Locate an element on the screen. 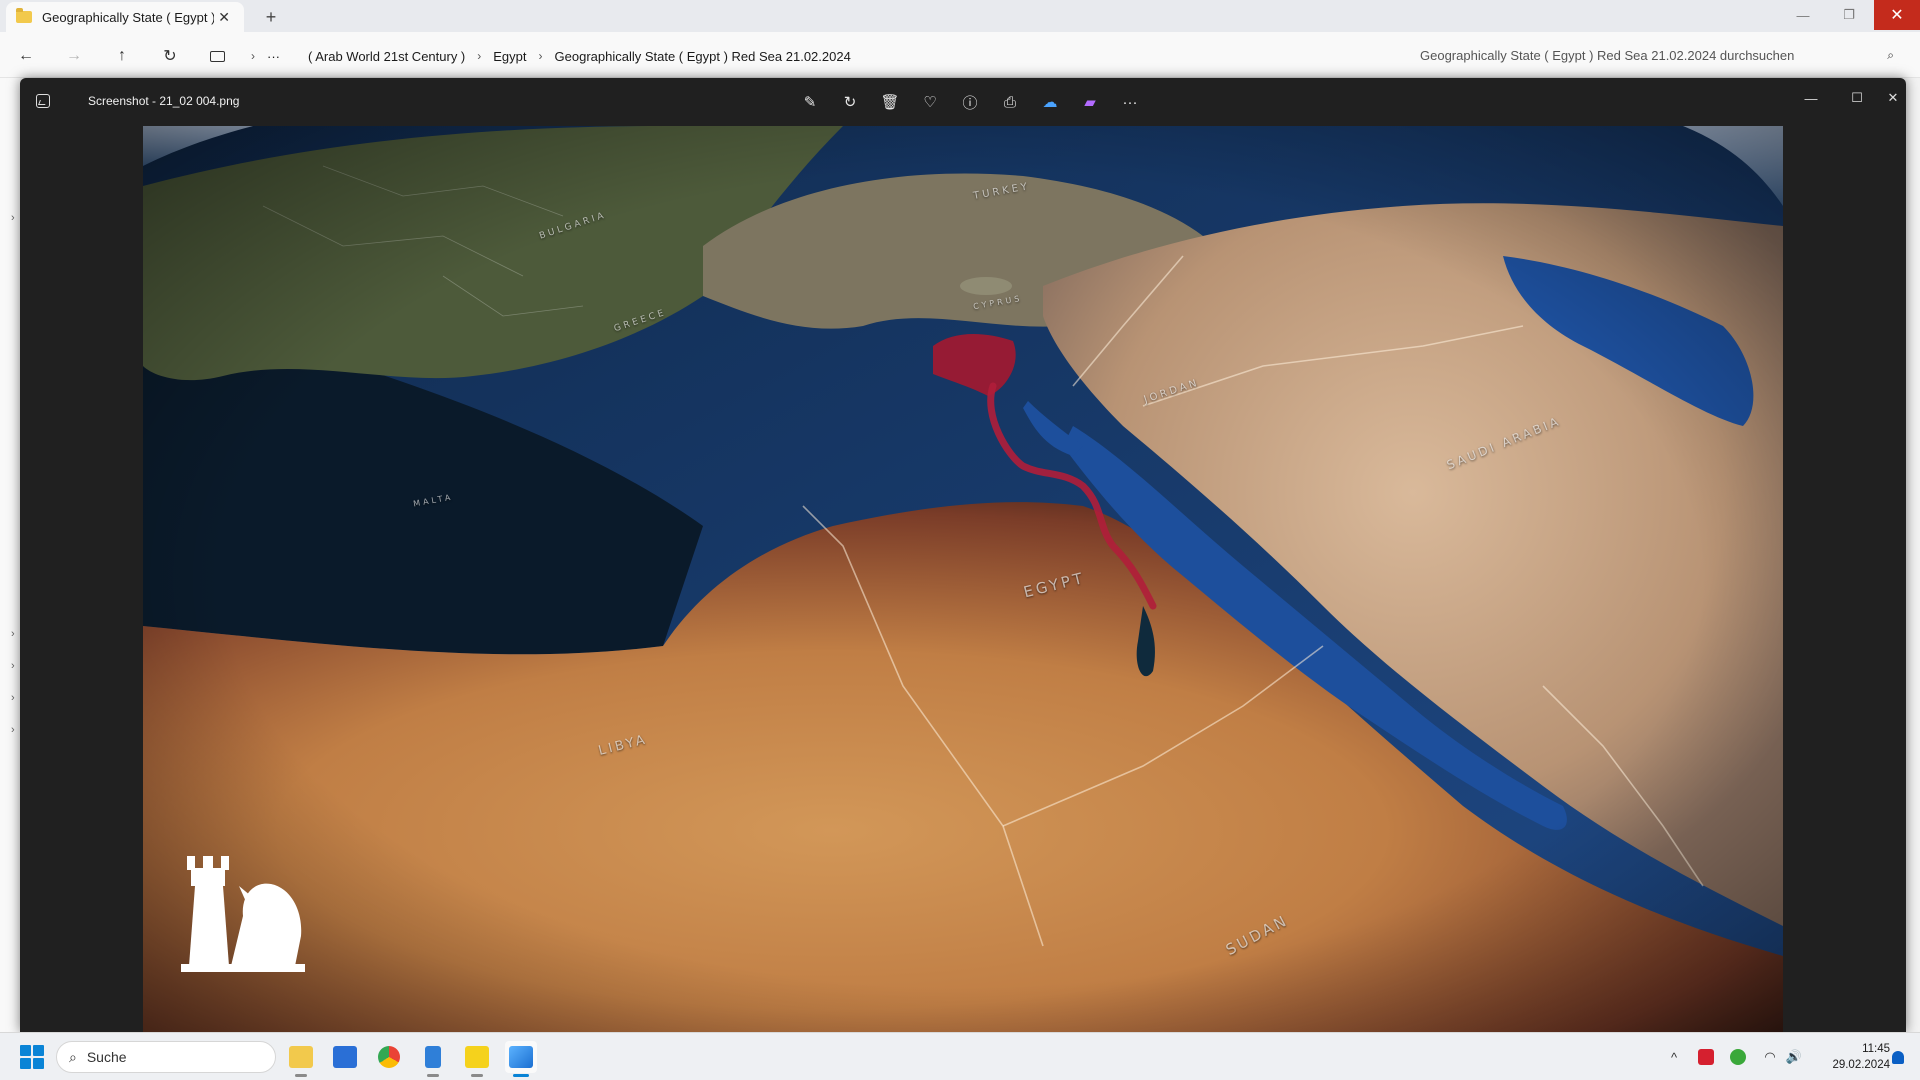 The width and height of the screenshot is (1920, 1080). clock-time: 11:45 is located at coordinates (1876, 1049).